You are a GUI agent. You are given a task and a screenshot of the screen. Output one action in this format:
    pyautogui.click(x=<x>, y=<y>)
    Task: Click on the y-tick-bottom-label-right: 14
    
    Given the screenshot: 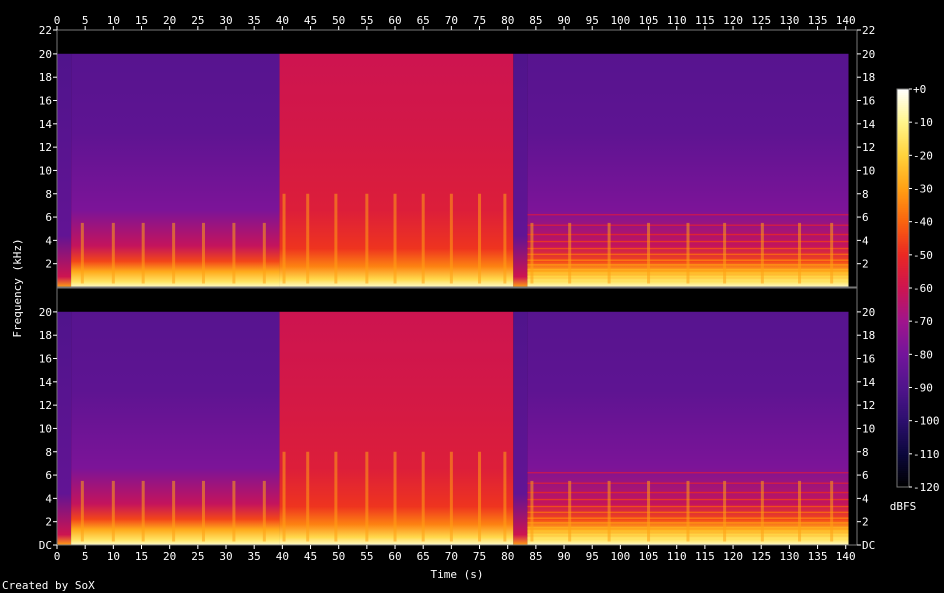 What is the action you would take?
    pyautogui.click(x=869, y=382)
    